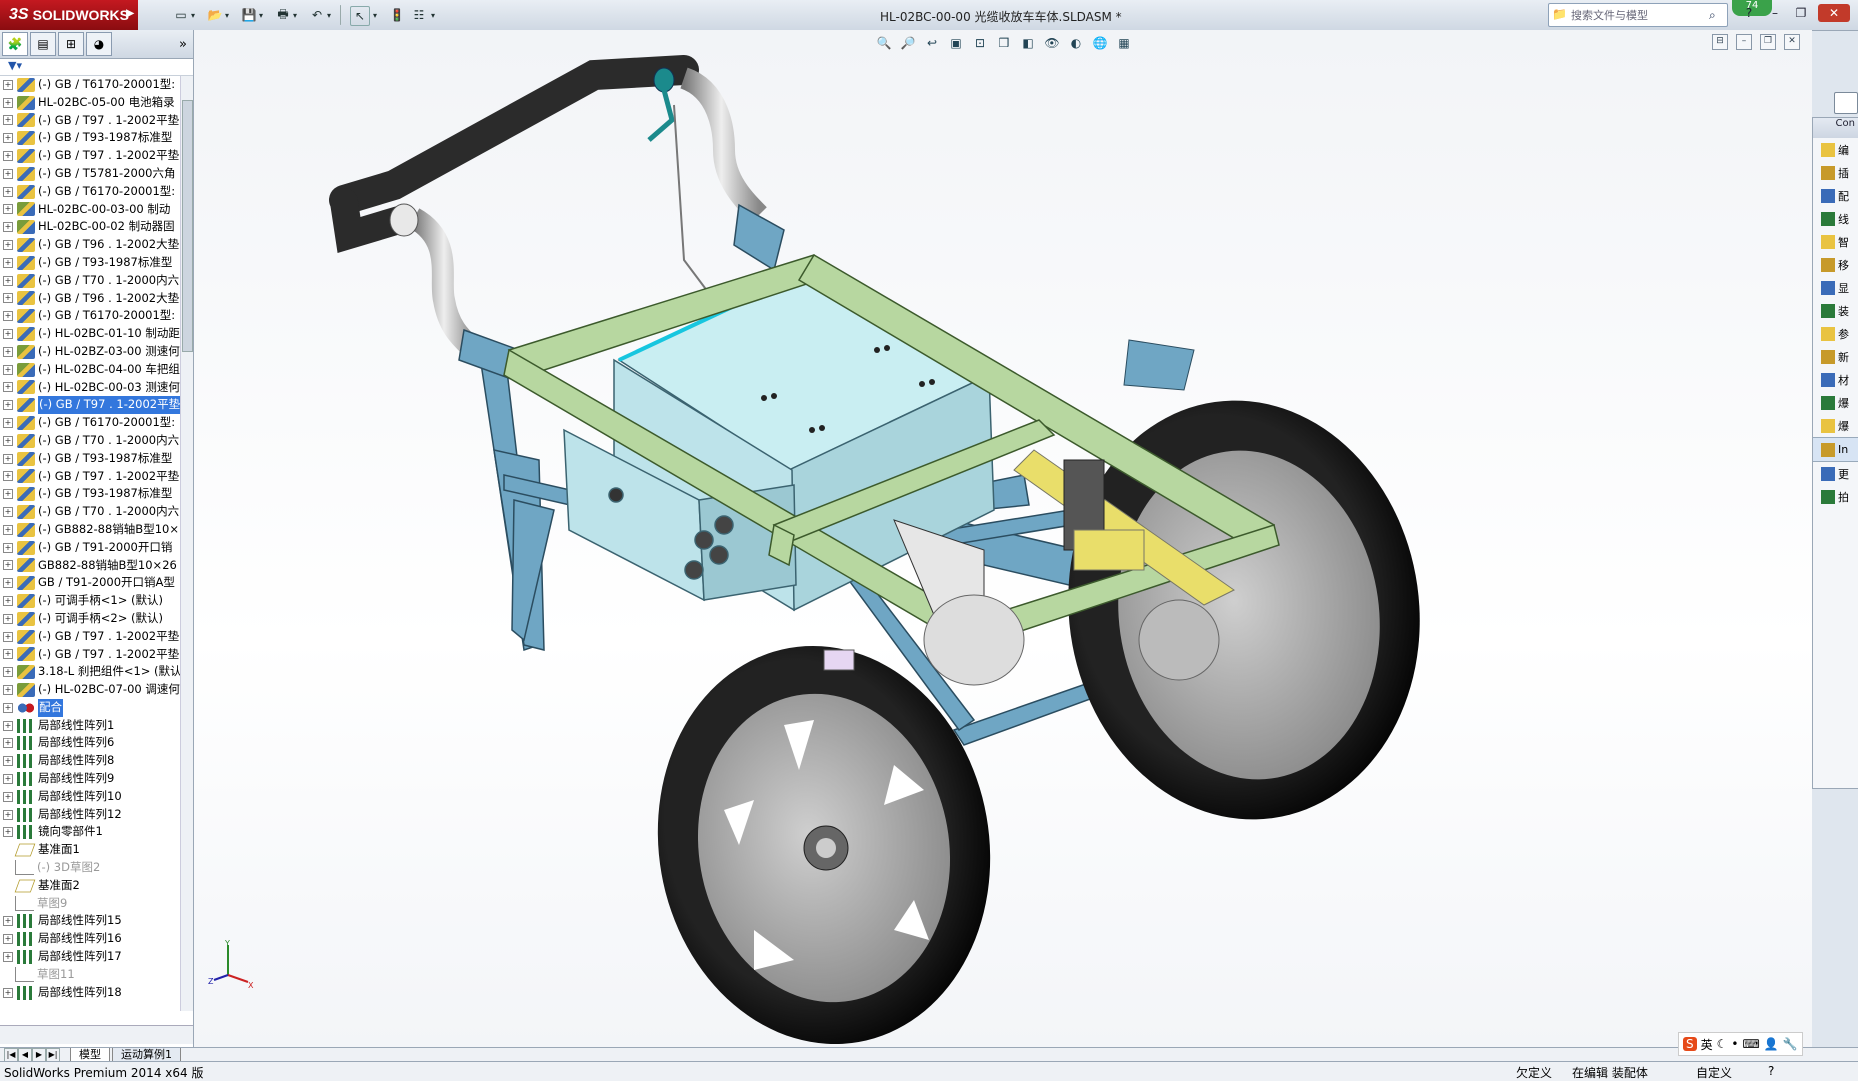 The height and width of the screenshot is (1081, 1858). Describe the element at coordinates (1835, 172) in the screenshot. I see `task-pane-item: 插` at that location.